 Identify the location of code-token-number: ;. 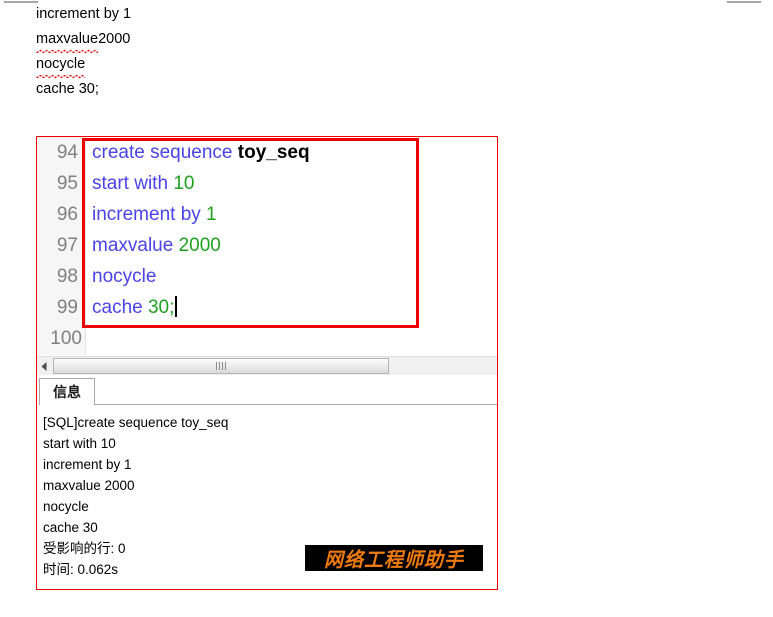
(172, 307).